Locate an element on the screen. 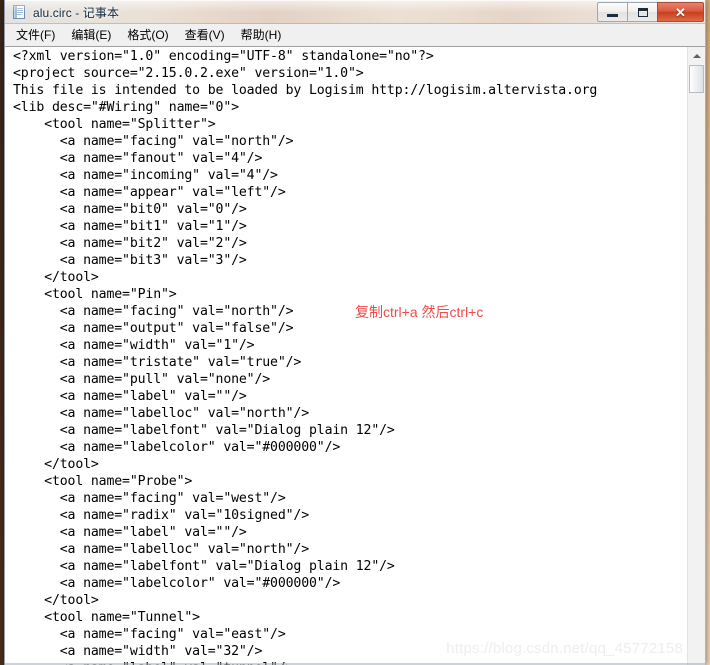  editor-line: <a name="fanout" val="4"/> is located at coordinates (138, 158).